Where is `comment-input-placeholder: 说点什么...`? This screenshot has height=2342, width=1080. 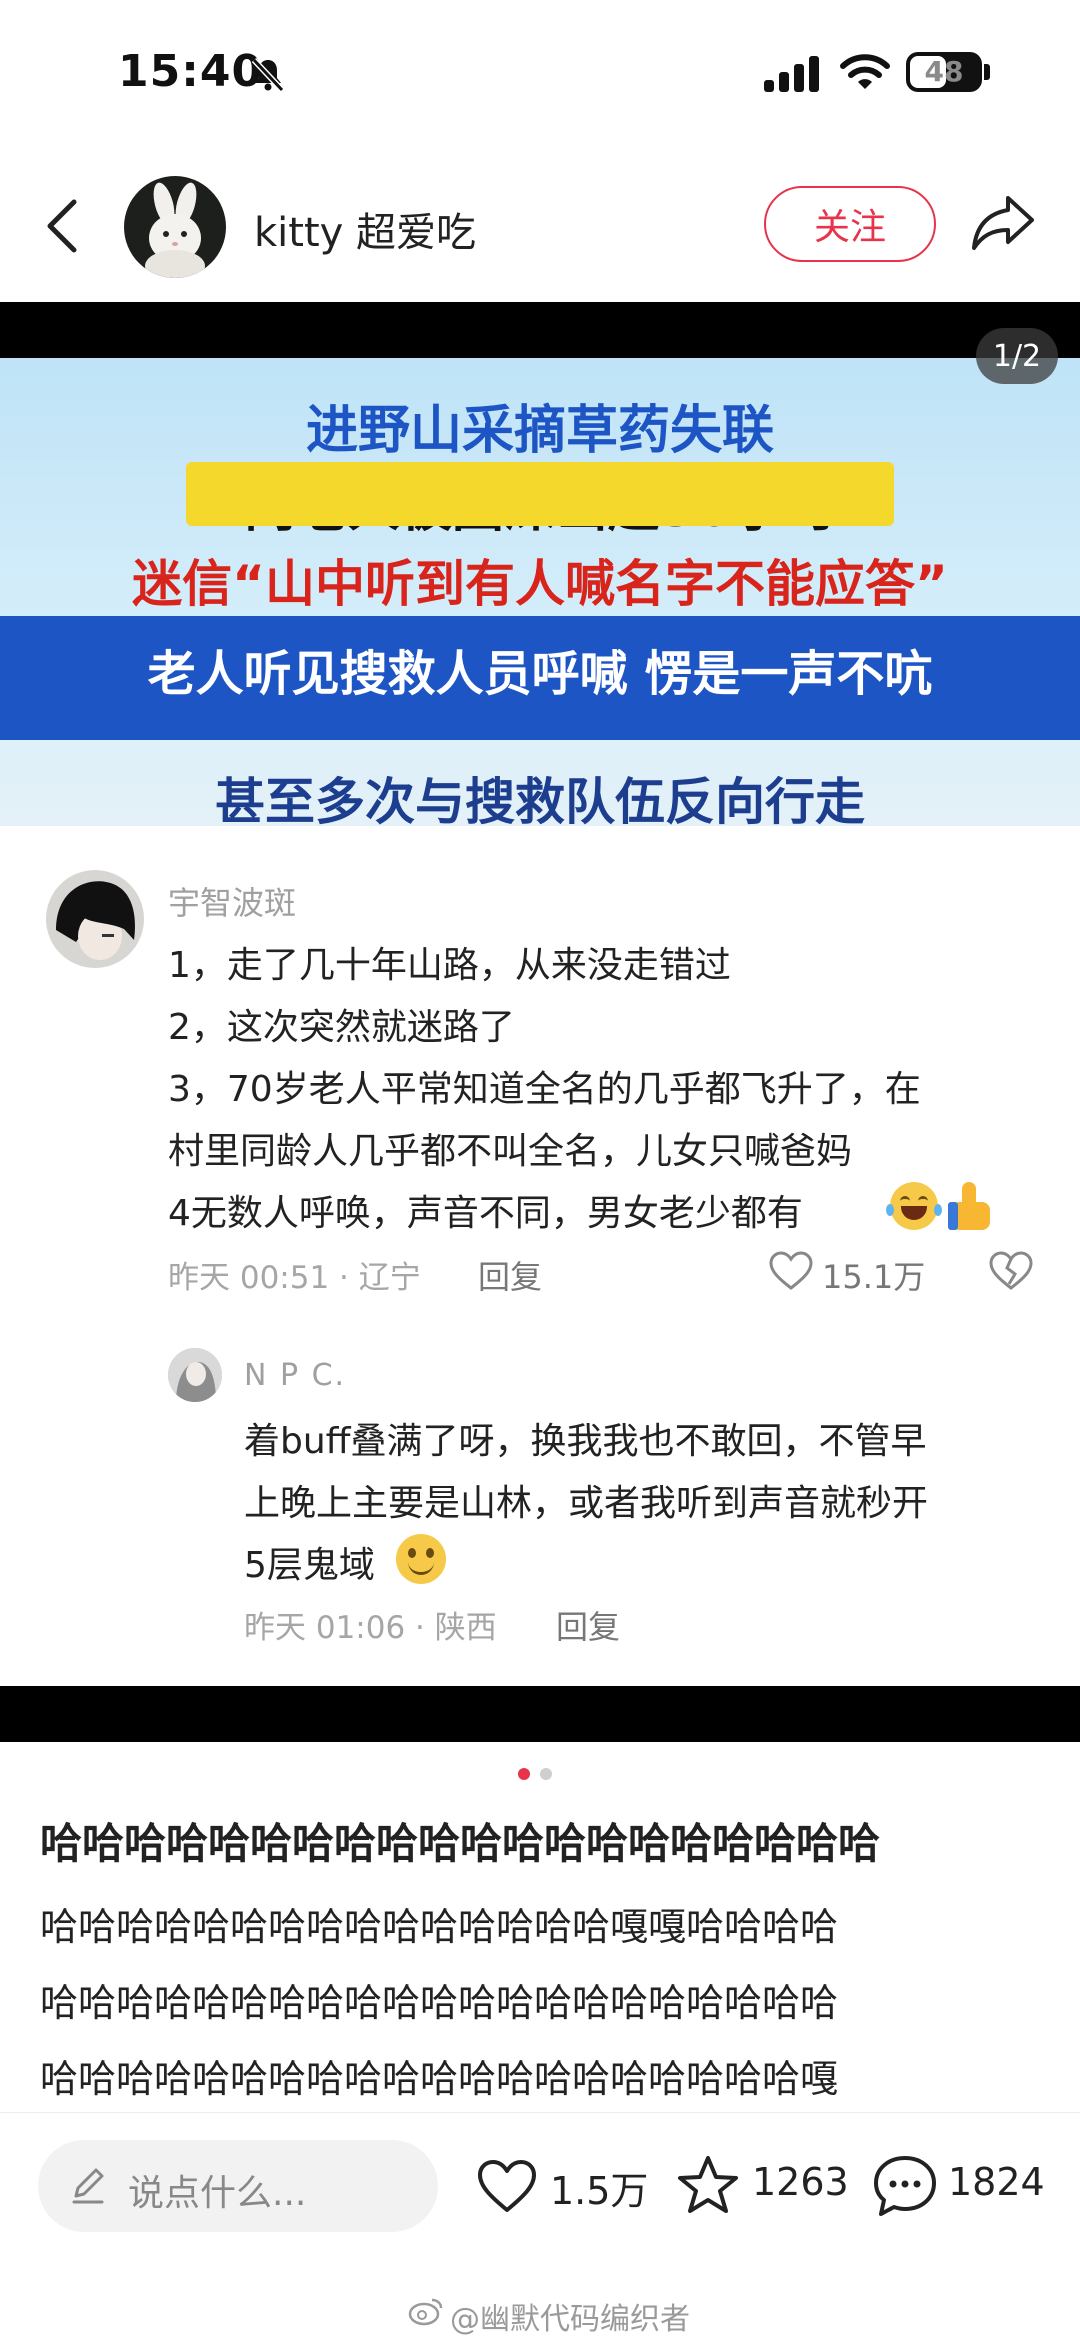
comment-input-placeholder: 说点什么... is located at coordinates (217, 2193).